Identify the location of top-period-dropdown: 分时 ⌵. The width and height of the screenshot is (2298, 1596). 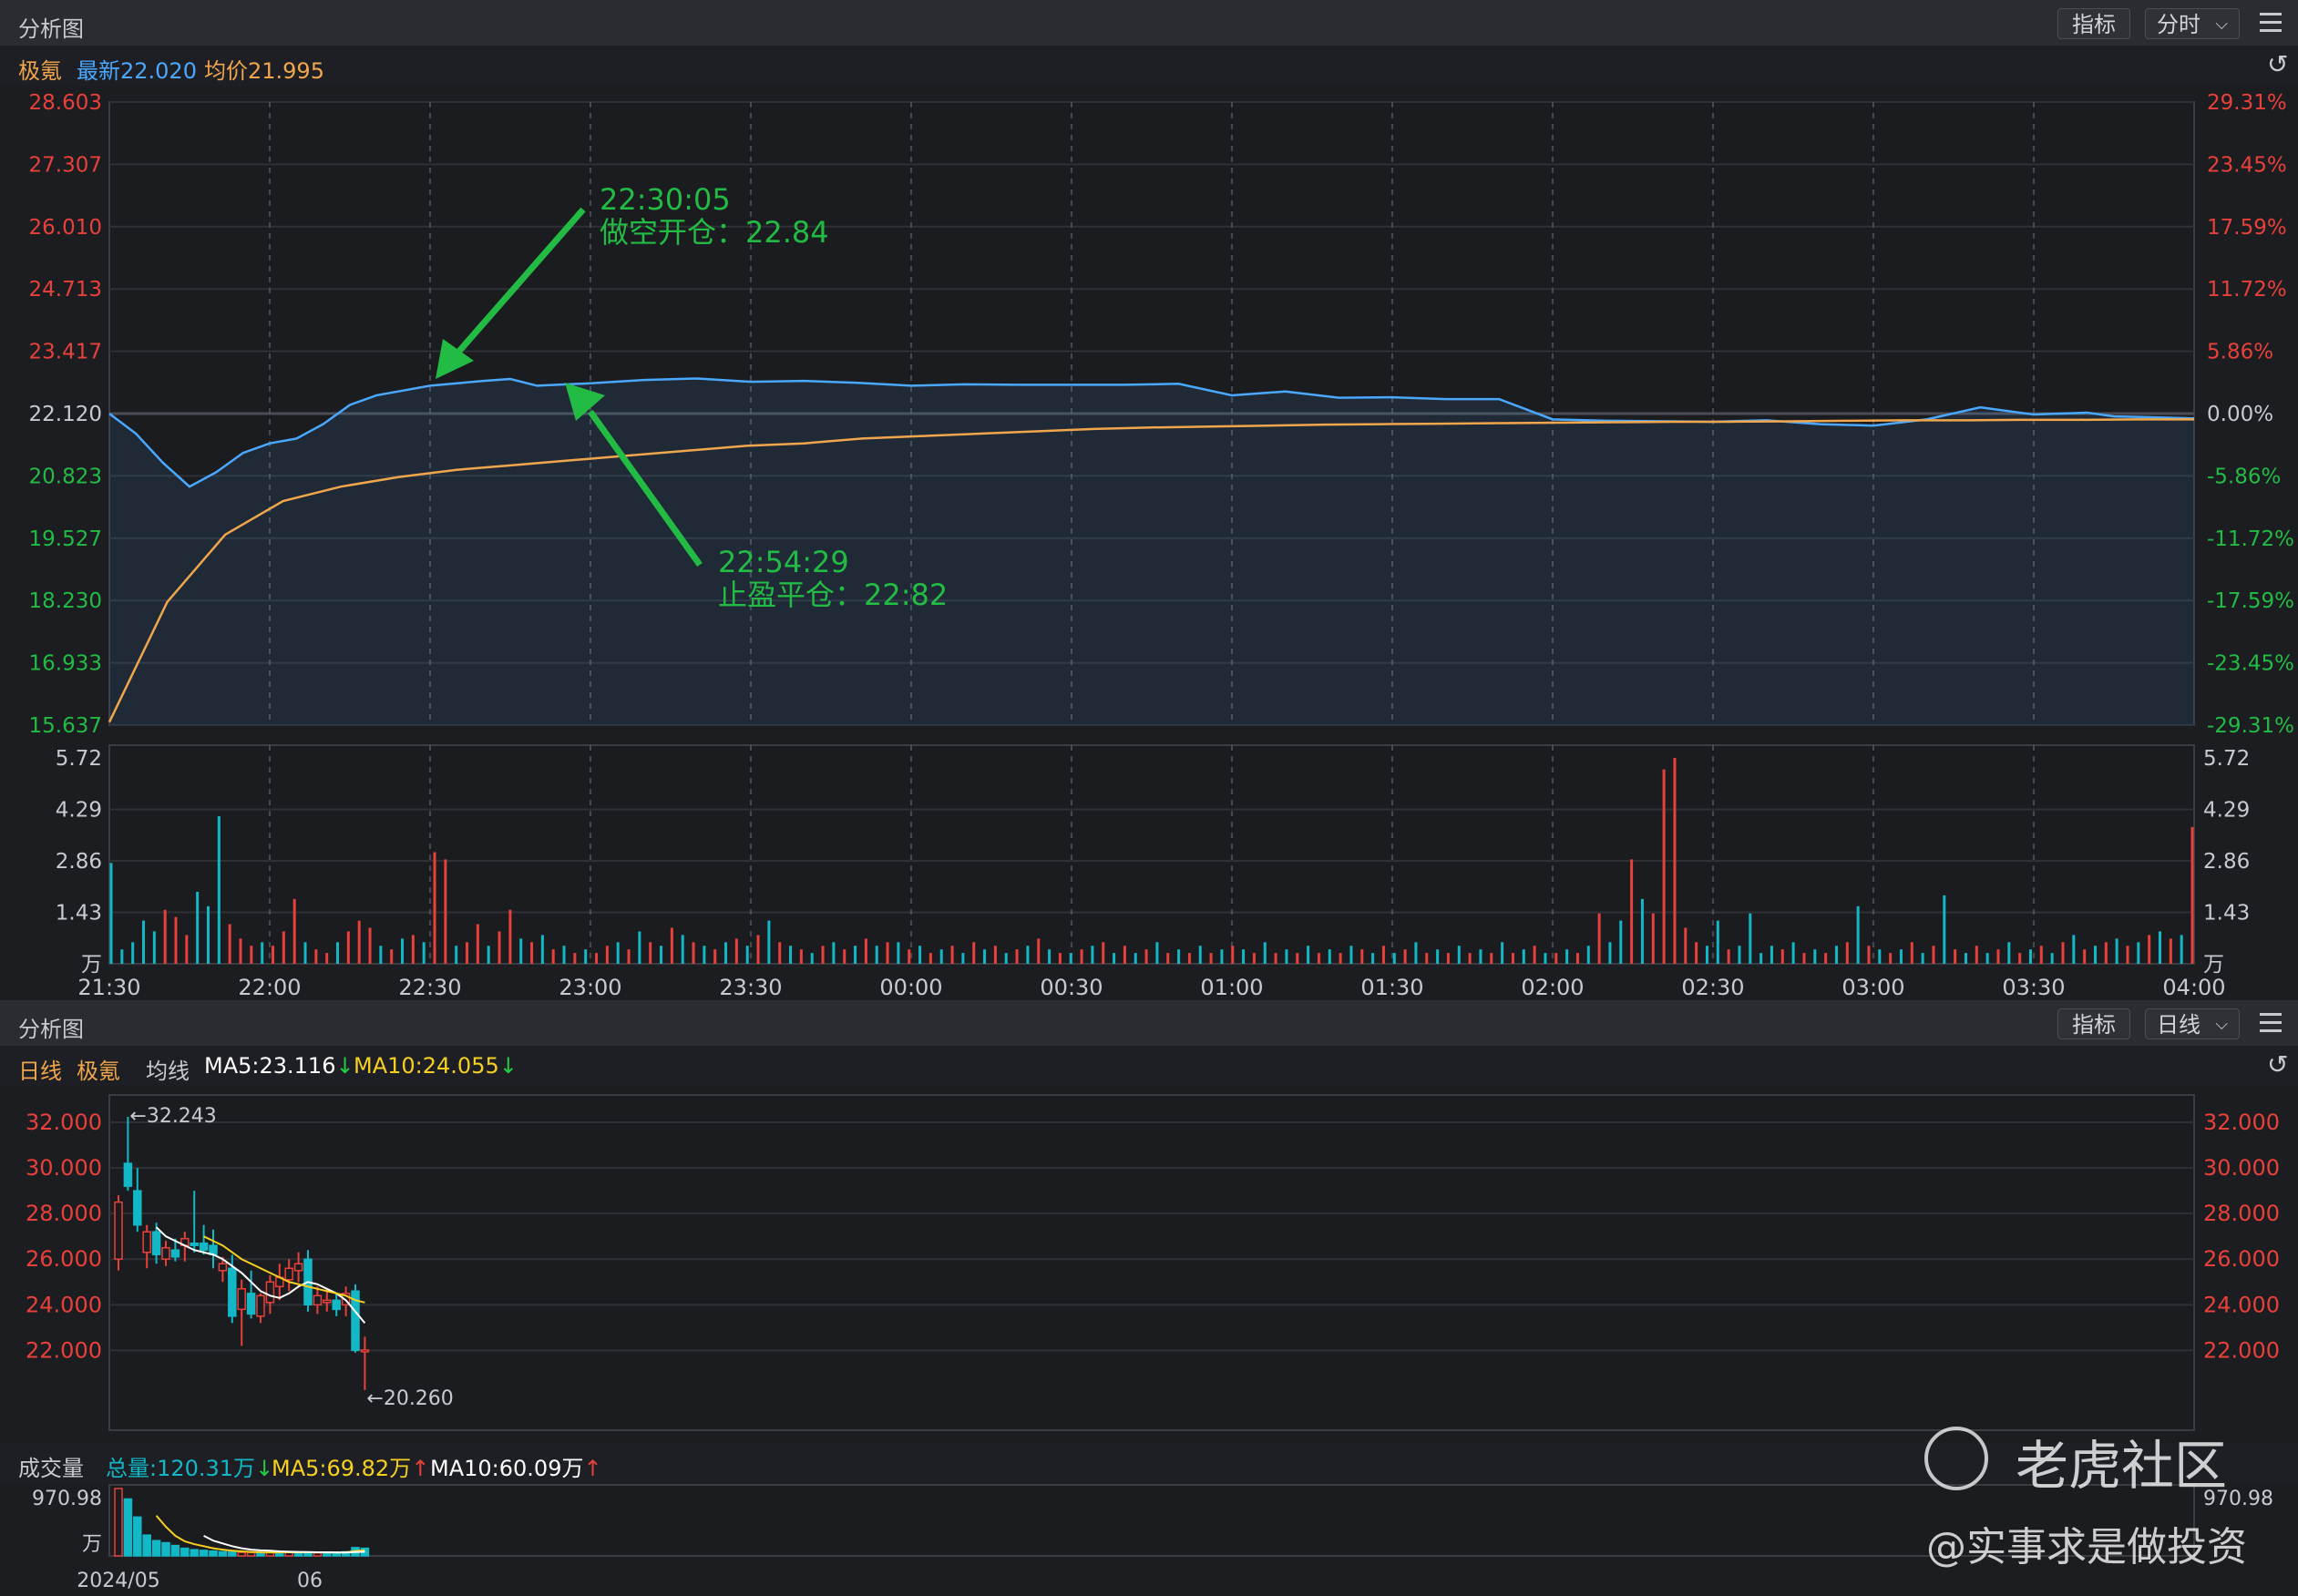
(2192, 23).